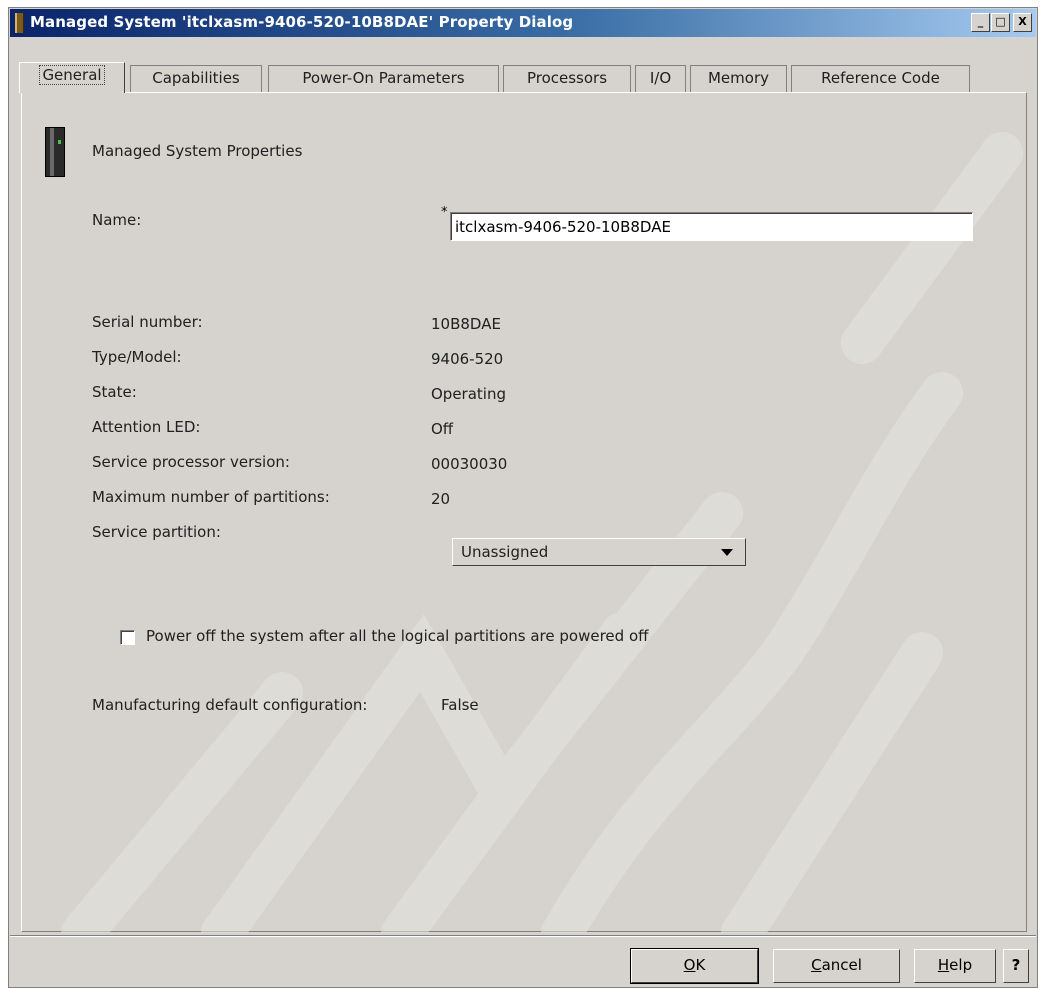 This screenshot has height=988, width=1047. I want to click on tab-reference-code: Reference Code, so click(880, 78).